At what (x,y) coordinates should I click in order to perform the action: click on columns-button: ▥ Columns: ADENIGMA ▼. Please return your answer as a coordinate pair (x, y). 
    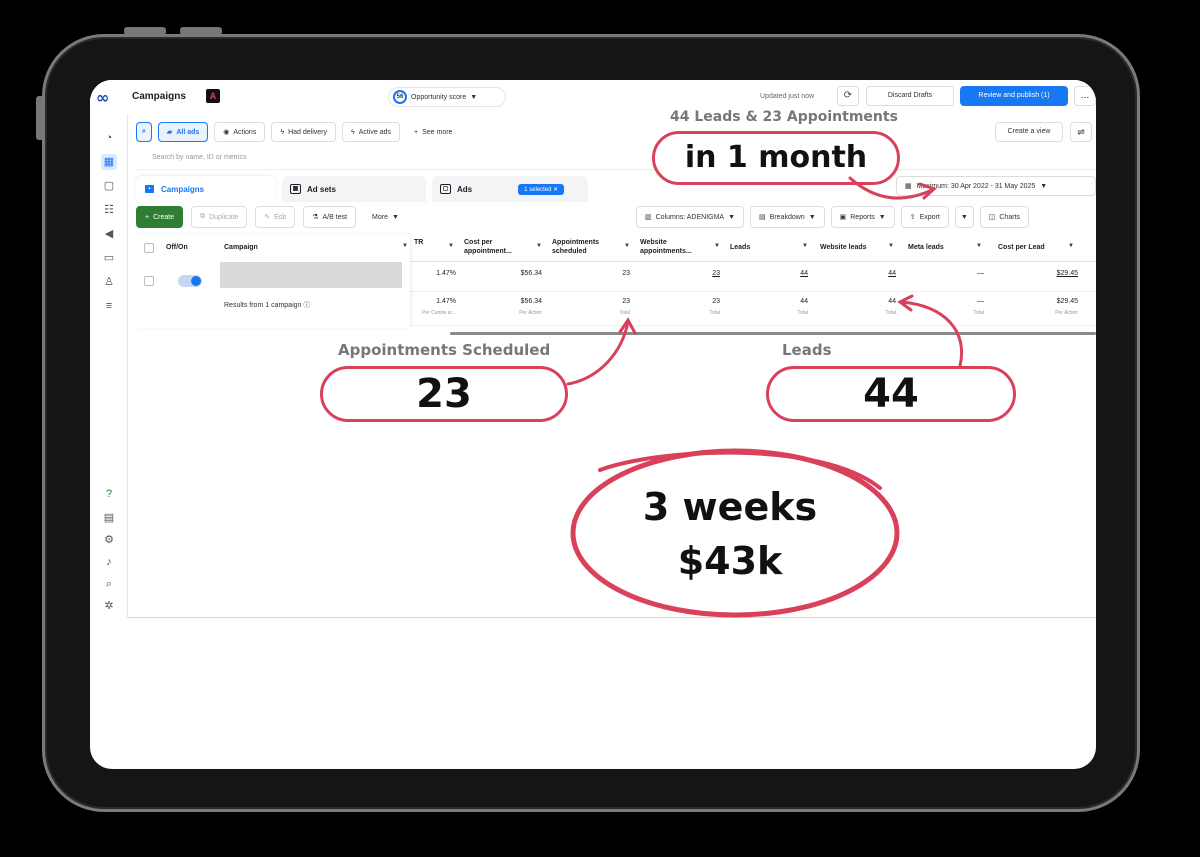
    Looking at the image, I should click on (690, 217).